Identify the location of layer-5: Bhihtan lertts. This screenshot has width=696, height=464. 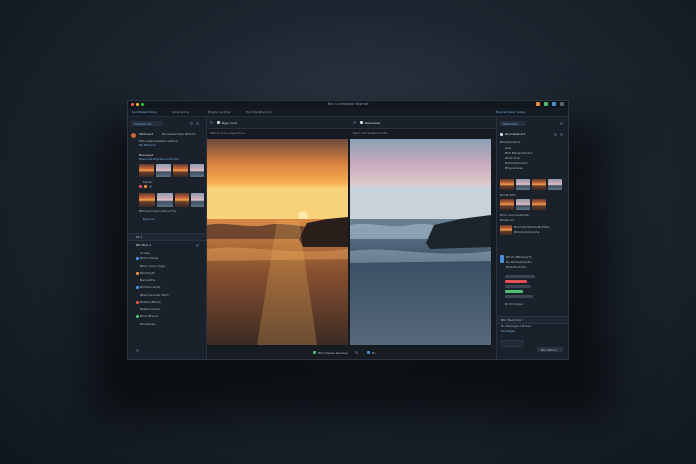
(150, 287).